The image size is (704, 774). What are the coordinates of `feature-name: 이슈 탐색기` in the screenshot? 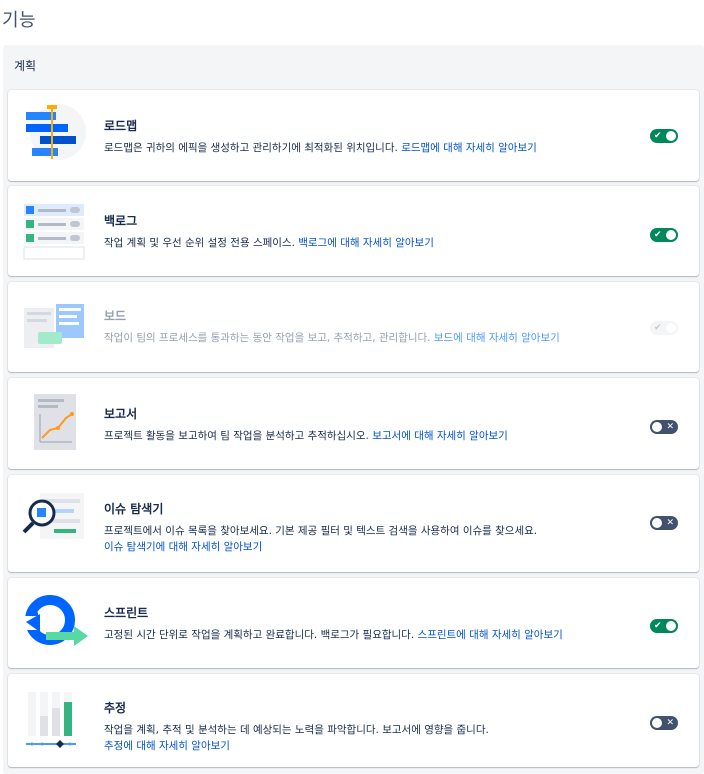 It's located at (134, 509).